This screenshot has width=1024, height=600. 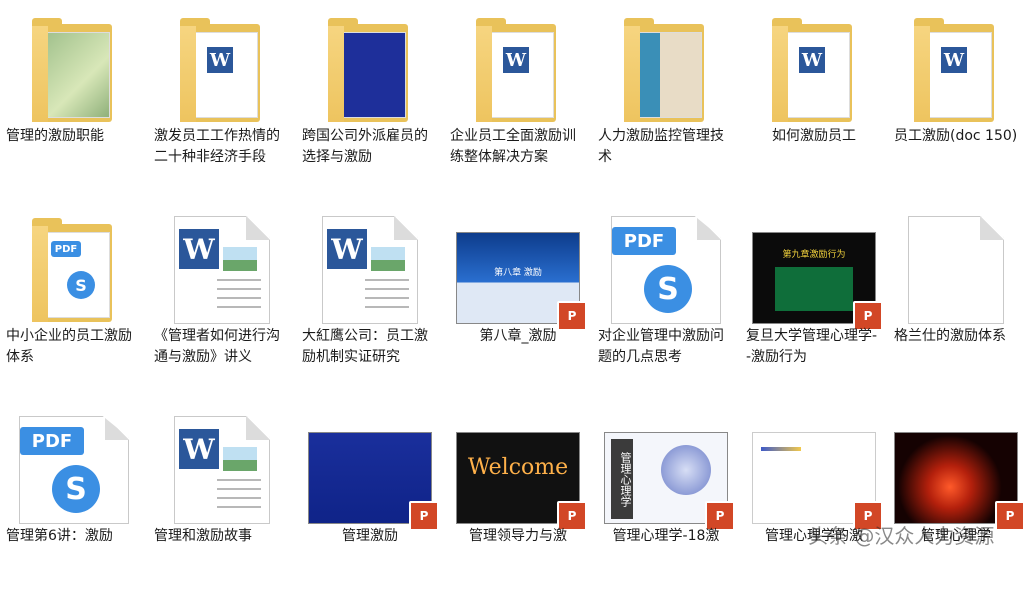 I want to click on file-label: 管理心理学-18激, so click(x=666, y=536).